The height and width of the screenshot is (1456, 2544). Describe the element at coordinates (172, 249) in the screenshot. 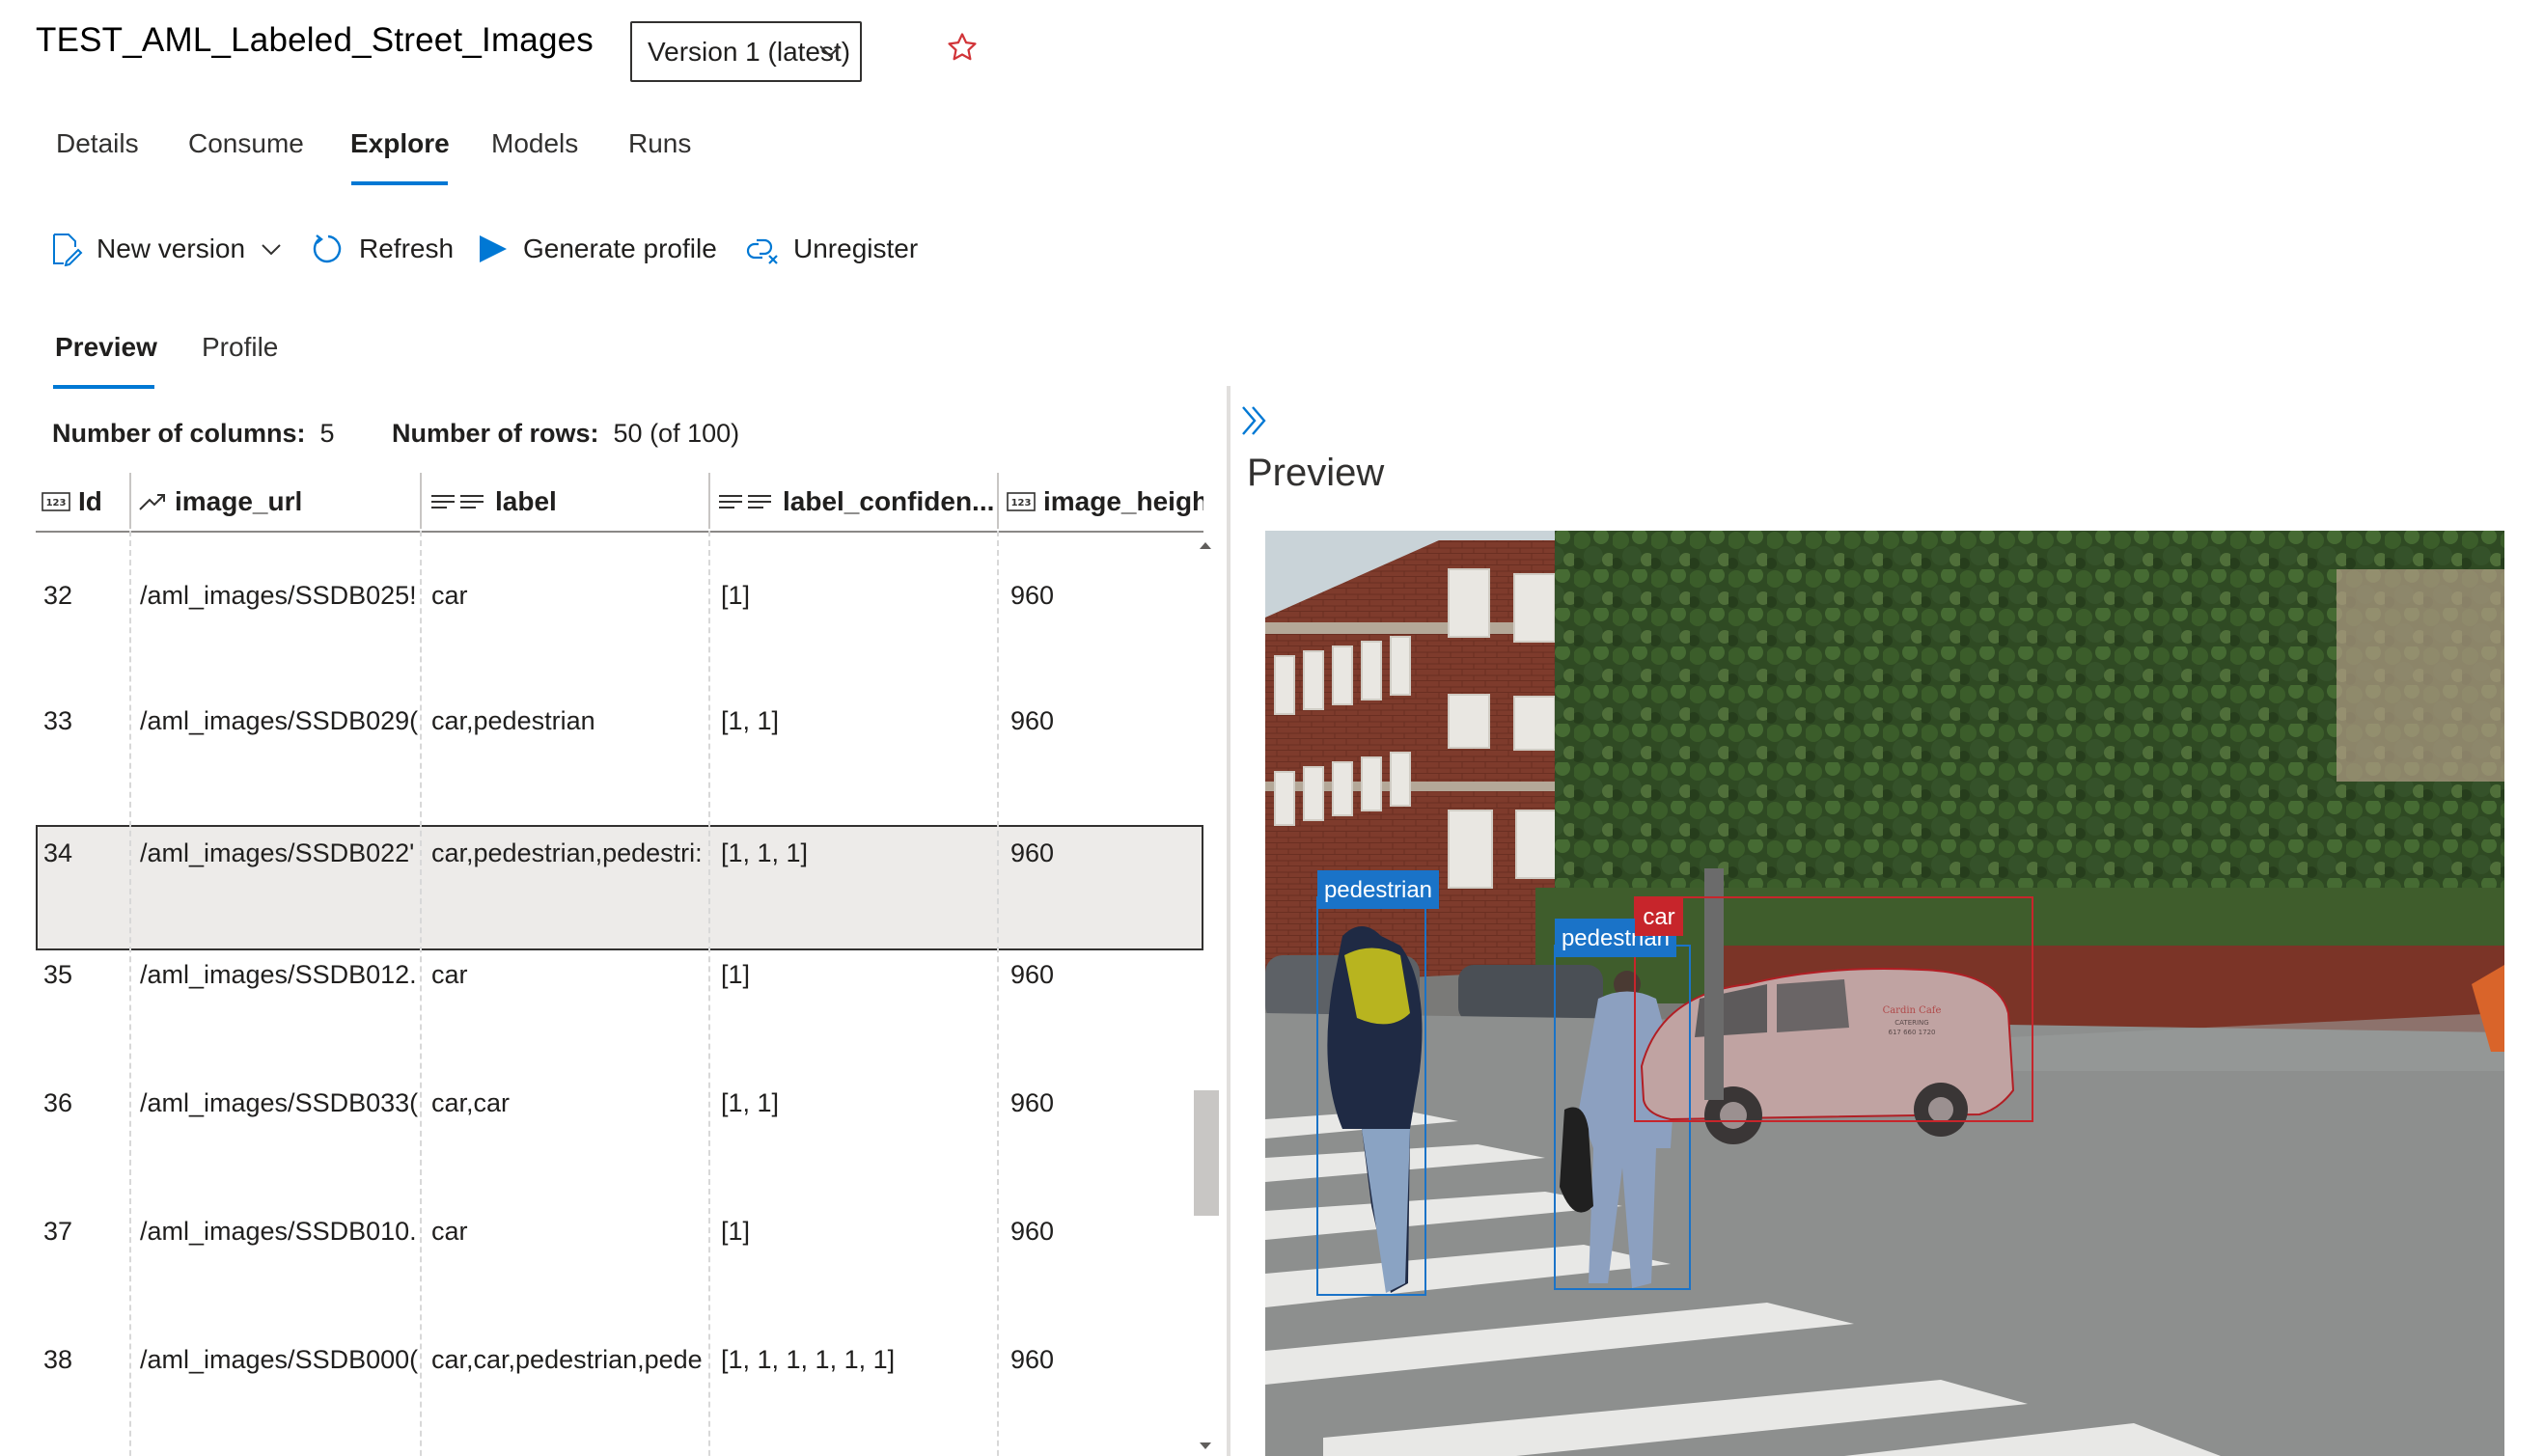

I see `new-version-label: New version` at that location.